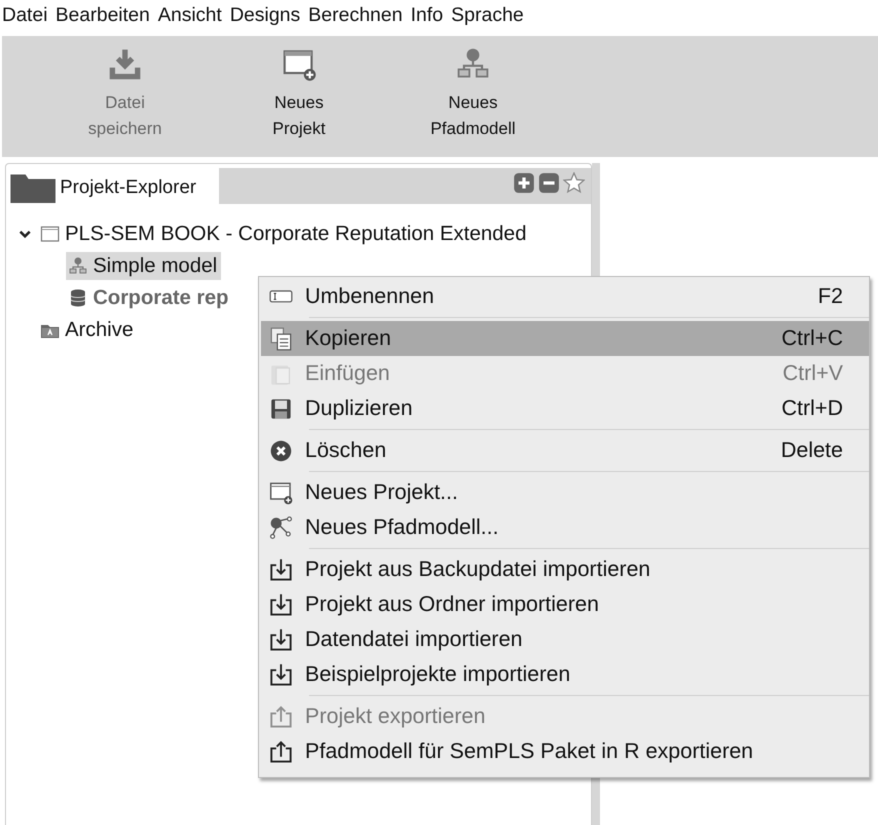  What do you see at coordinates (565, 338) in the screenshot?
I see `menu-item: Kopieren Ctrl+C` at bounding box center [565, 338].